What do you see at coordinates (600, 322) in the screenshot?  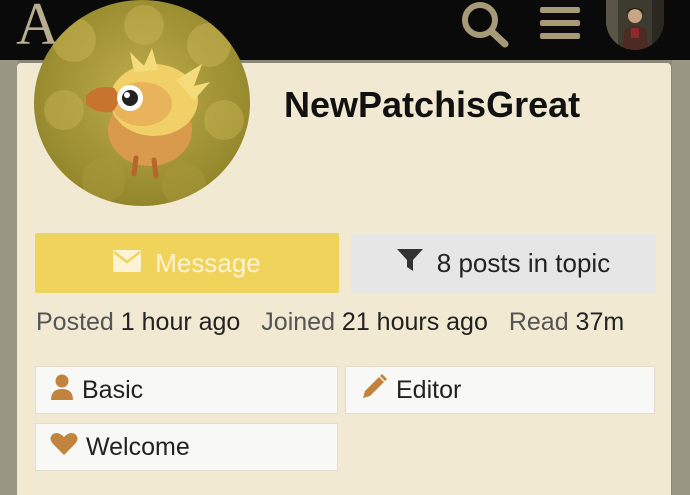 I see `read-value: 37m` at bounding box center [600, 322].